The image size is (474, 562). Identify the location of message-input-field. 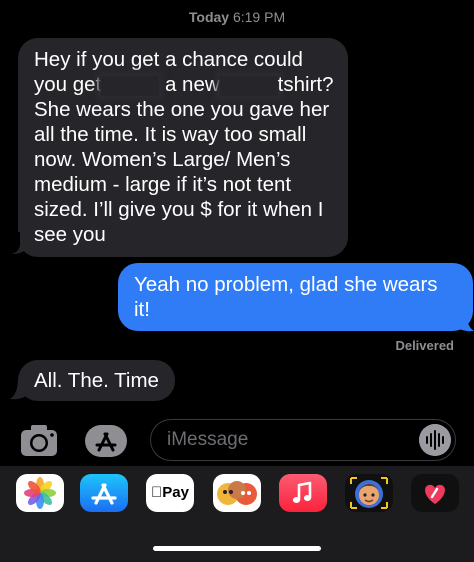
(303, 440).